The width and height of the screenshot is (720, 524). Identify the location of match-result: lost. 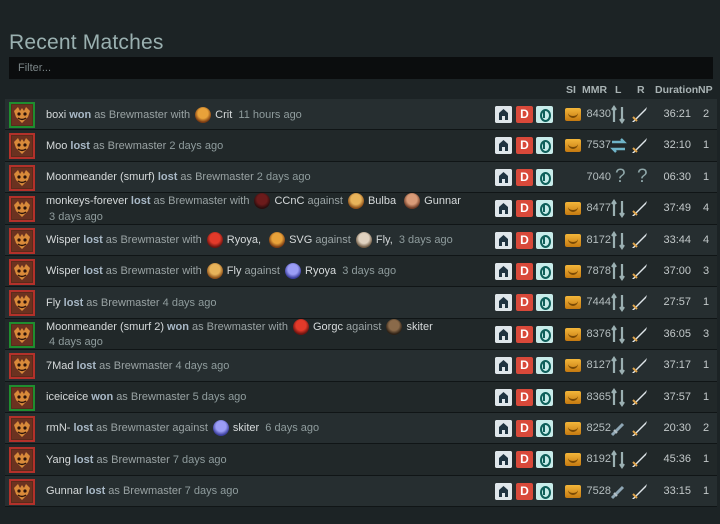
(167, 177).